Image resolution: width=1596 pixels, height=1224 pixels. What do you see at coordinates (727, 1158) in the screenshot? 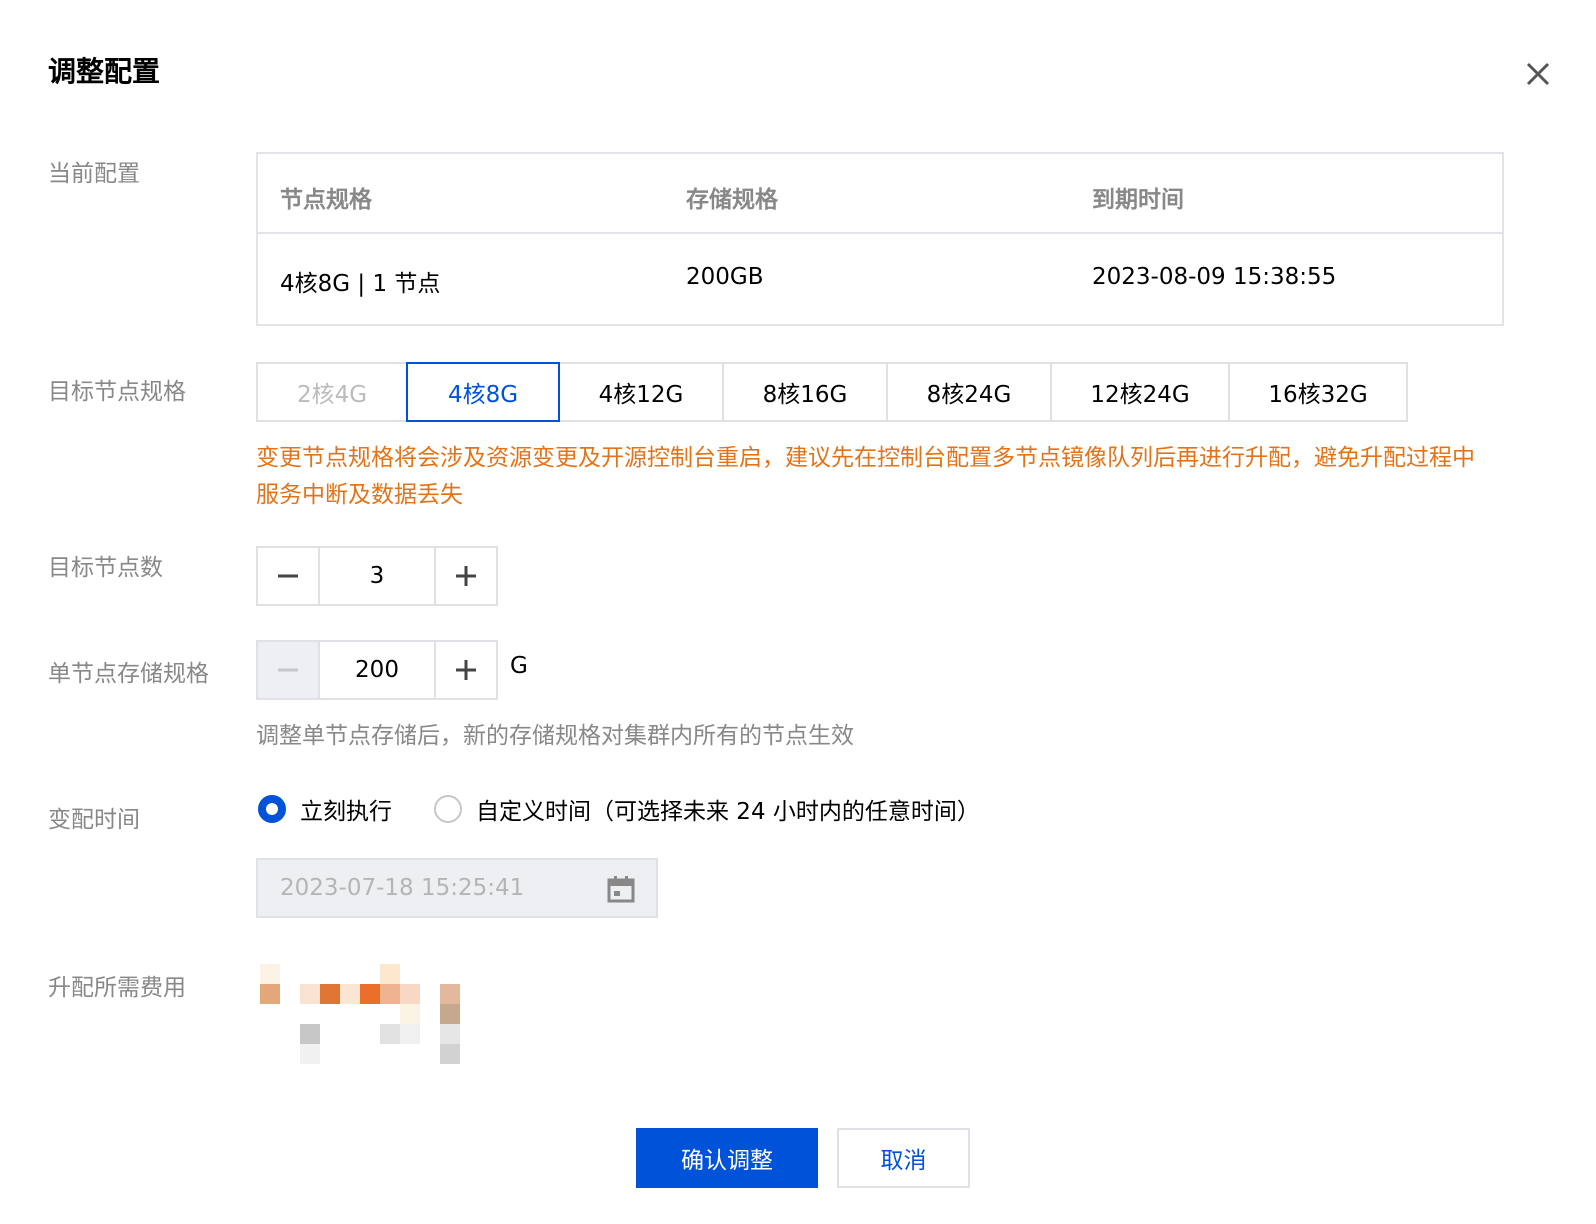
I see `confirm-button: 确认调整` at bounding box center [727, 1158].